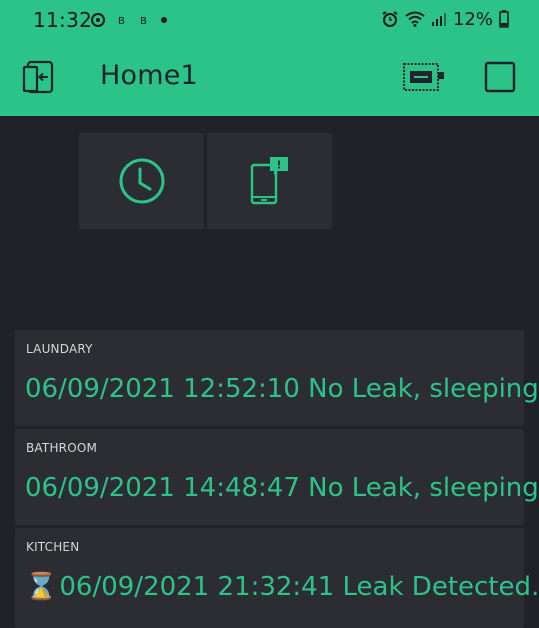  Describe the element at coordinates (59, 349) in the screenshot. I see `card-label: LAUNDARY` at that location.